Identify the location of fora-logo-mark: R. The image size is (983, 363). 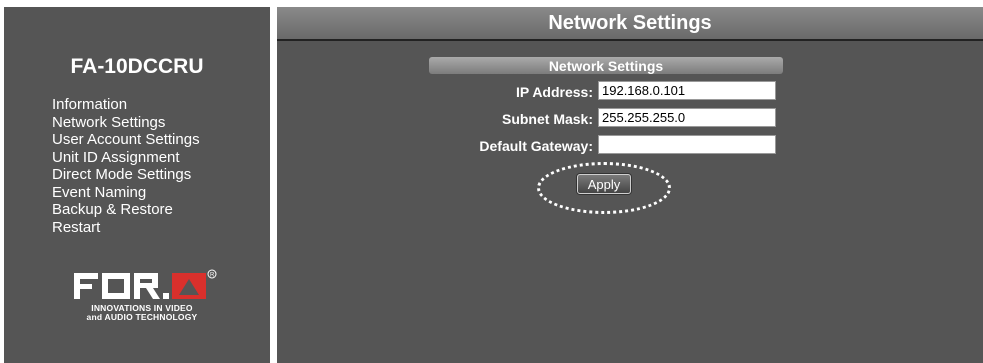
(145, 284).